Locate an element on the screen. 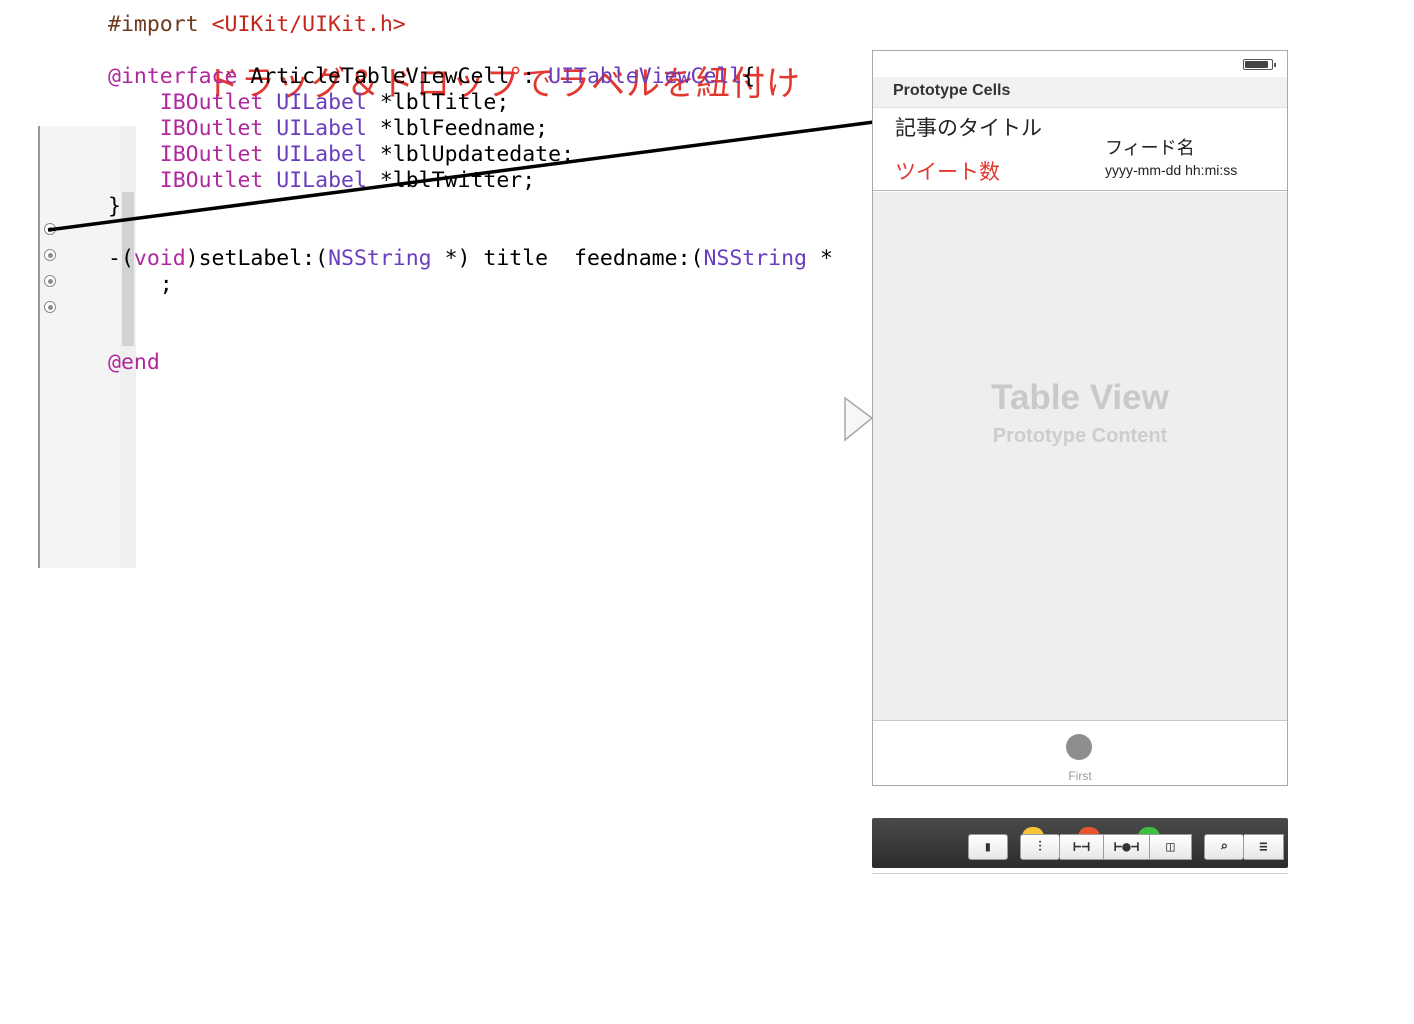 This screenshot has width=1414, height=1024. cell-updatedate-label: yyyy-mm-dd hh:mi:ss is located at coordinates (1171, 170).